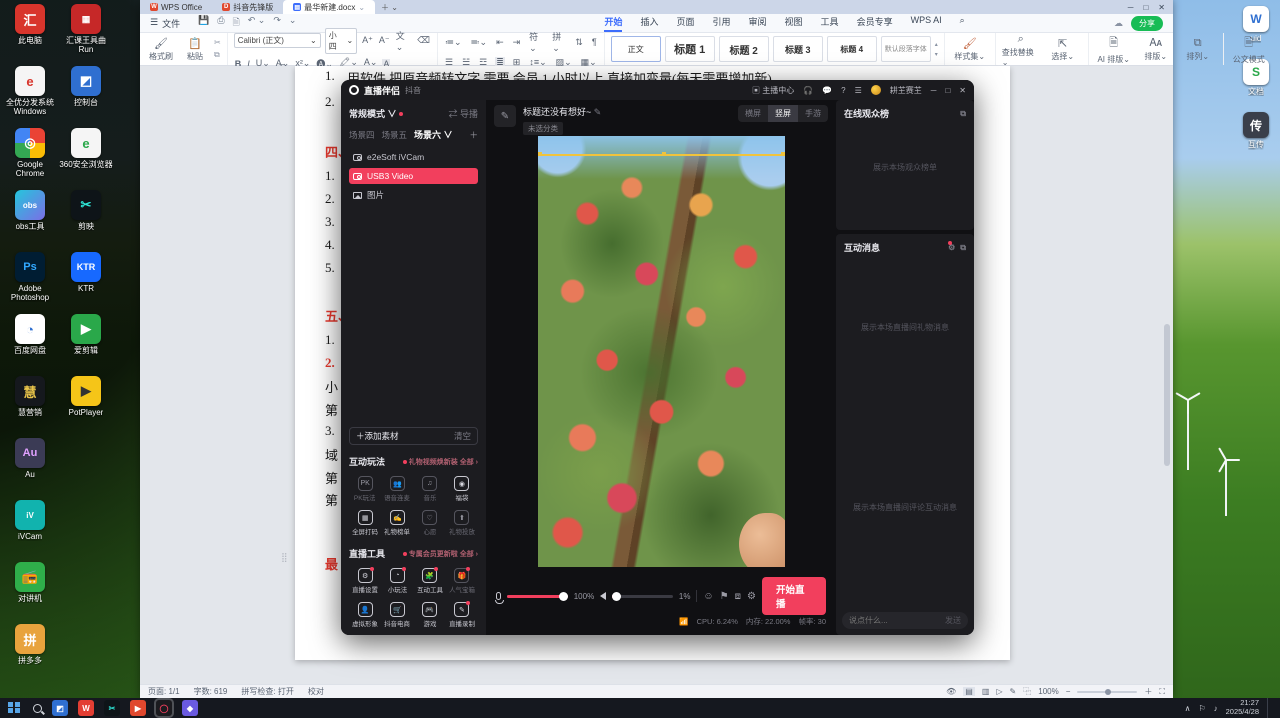  I want to click on increase-font-icon: A⁺, so click(367, 40).